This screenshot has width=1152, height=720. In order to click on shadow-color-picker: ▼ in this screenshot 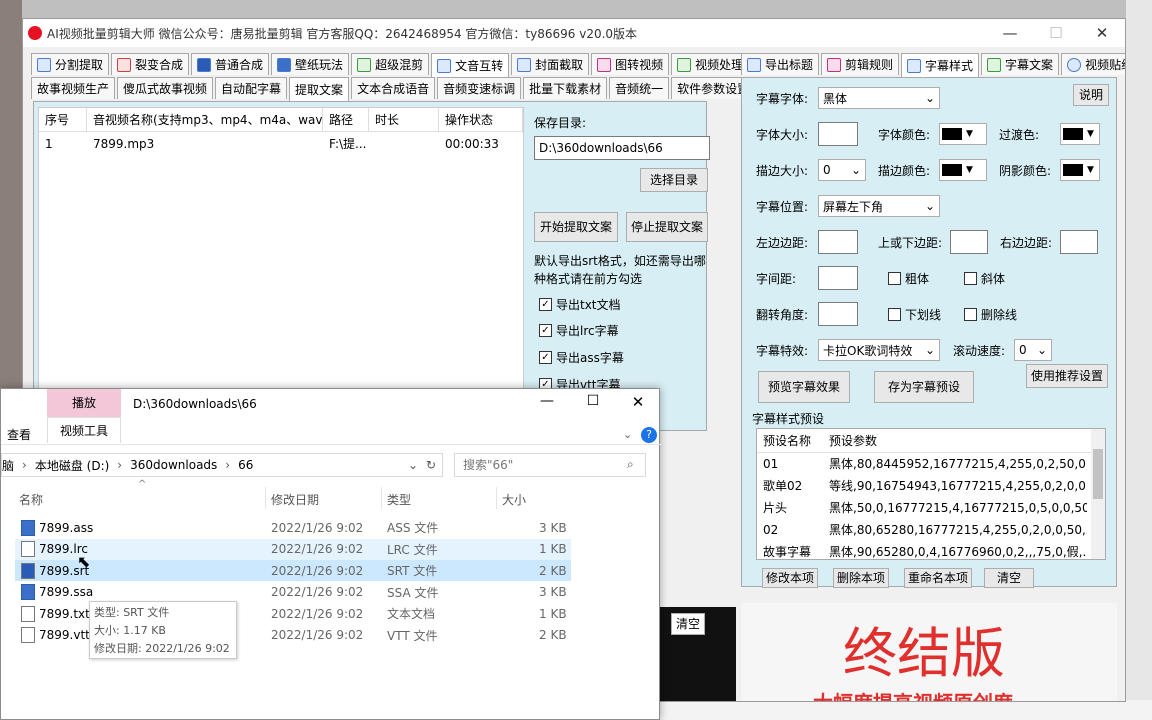, I will do `click(1080, 170)`.